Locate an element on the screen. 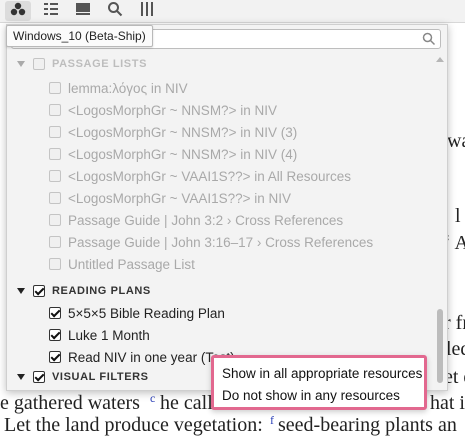  section-passage-lists: PASSAGE LISTS is located at coordinates (82, 65).